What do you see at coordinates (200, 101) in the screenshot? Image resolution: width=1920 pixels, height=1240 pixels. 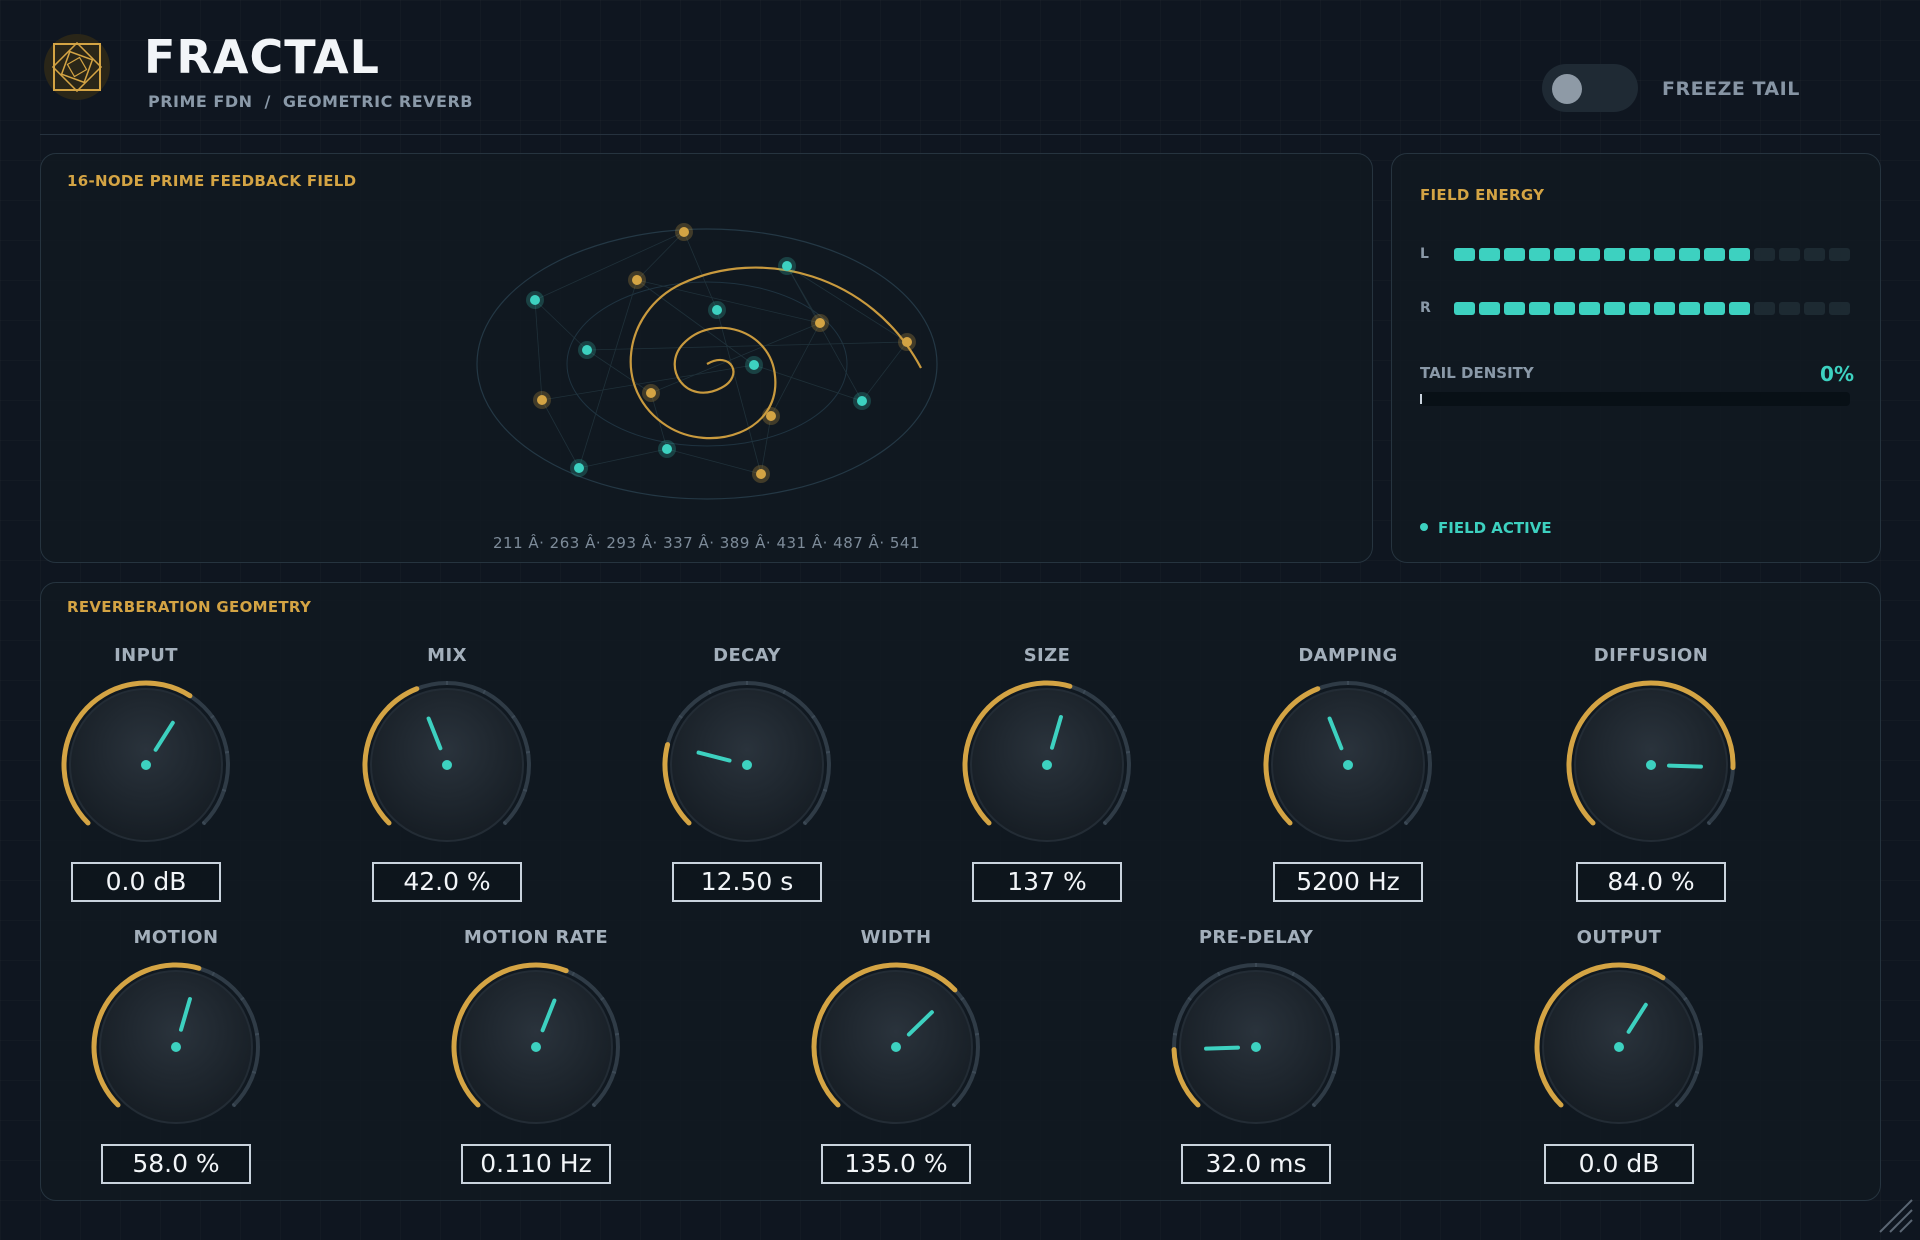 I see `subtitle-engine: PRIME FDN` at bounding box center [200, 101].